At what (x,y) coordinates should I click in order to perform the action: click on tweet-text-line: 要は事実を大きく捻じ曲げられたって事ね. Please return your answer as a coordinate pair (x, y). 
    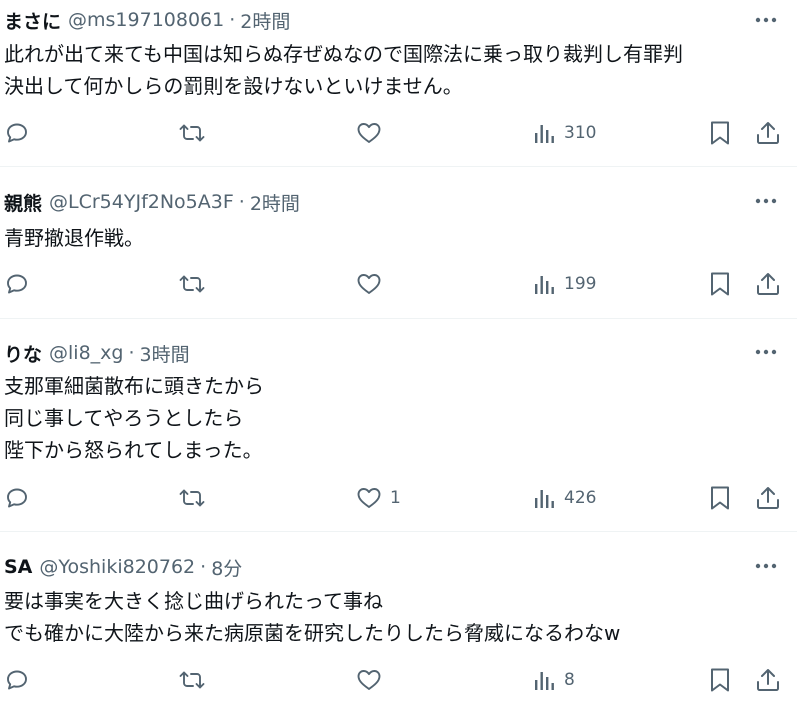
    Looking at the image, I should click on (193, 601).